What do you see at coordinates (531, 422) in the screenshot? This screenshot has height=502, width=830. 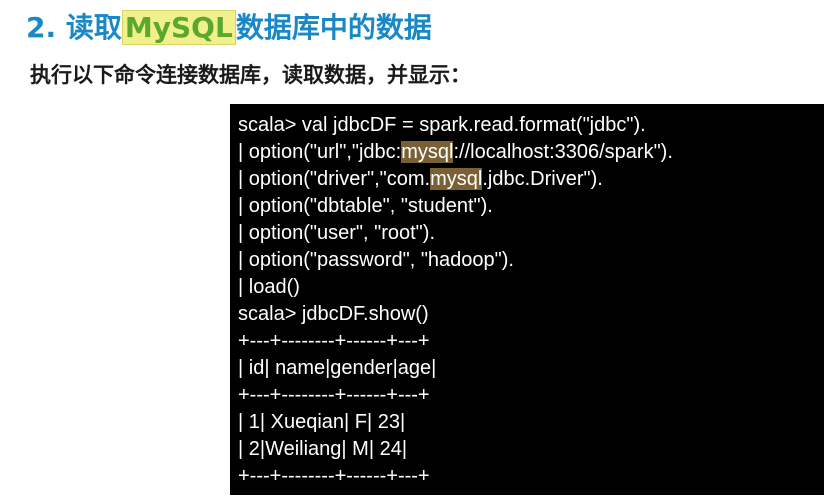 I see `code-line: | 1| Xueqian| F| 23|` at bounding box center [531, 422].